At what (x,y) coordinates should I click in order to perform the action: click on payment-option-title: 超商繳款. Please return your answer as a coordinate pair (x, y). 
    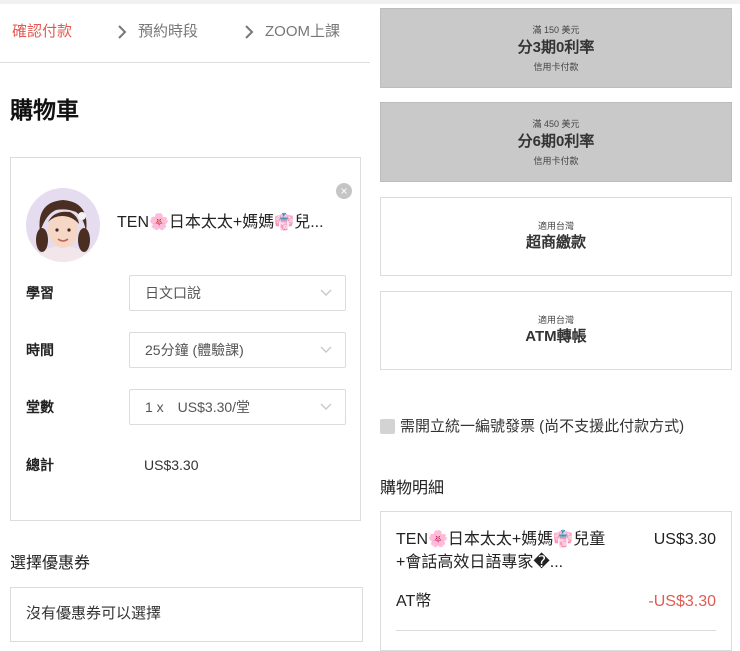
    Looking at the image, I should click on (555, 242).